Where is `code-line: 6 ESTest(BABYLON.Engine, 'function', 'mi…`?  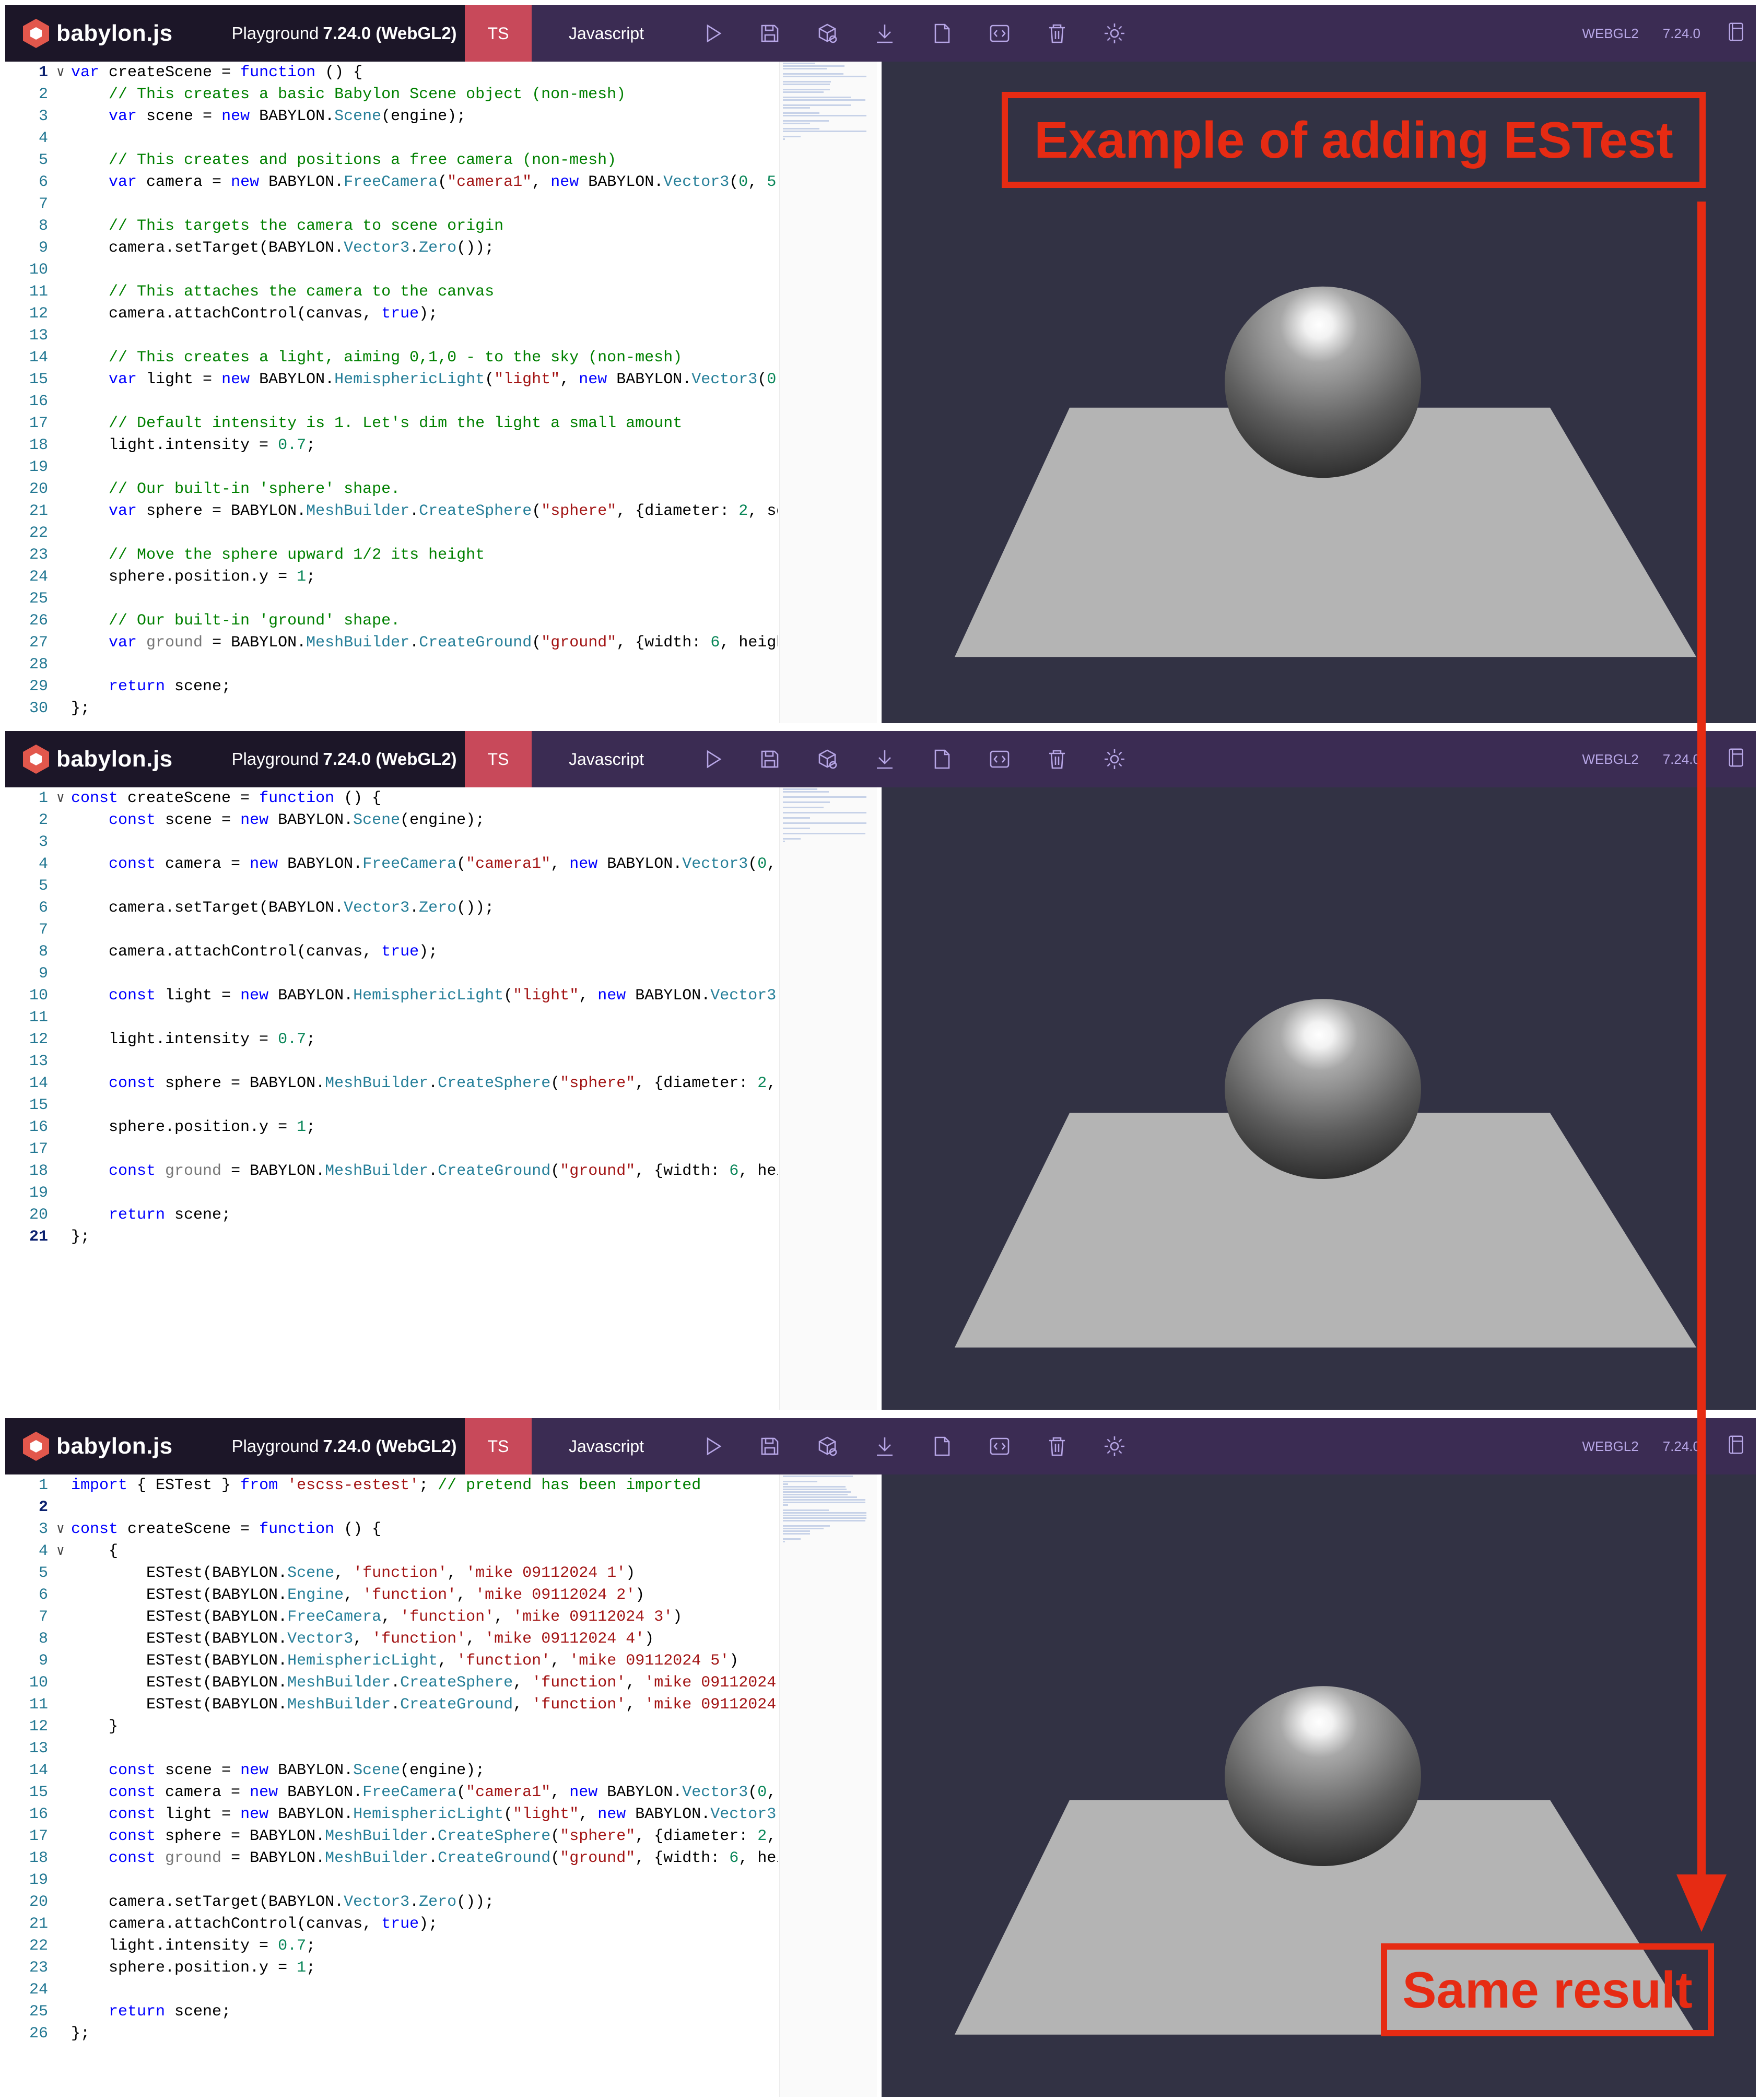
code-line: 6 ESTest(BABYLON.Engine, 'function', 'mi… is located at coordinates (392, 1595).